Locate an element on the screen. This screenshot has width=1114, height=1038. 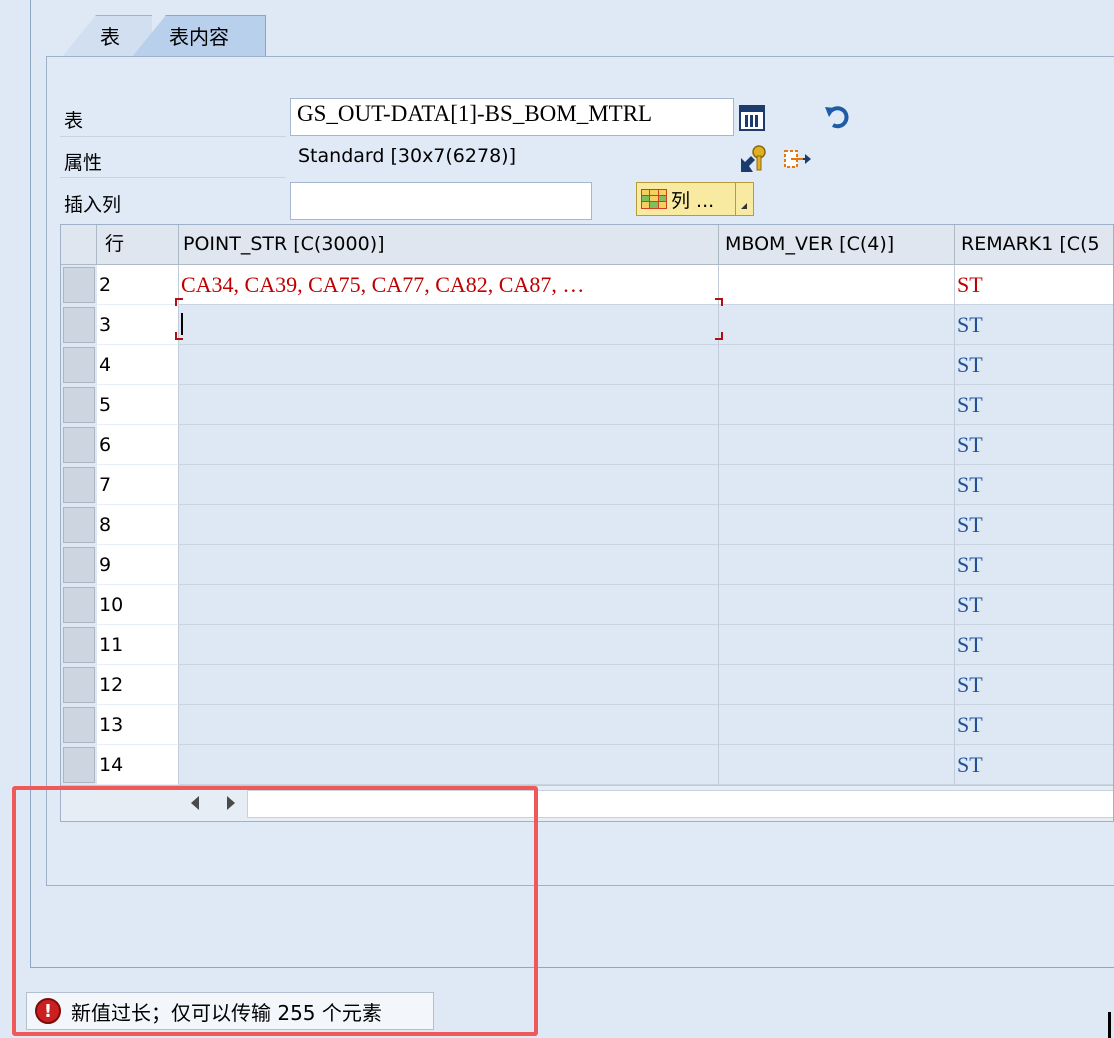
table-row: 4 ST is located at coordinates (587, 365).